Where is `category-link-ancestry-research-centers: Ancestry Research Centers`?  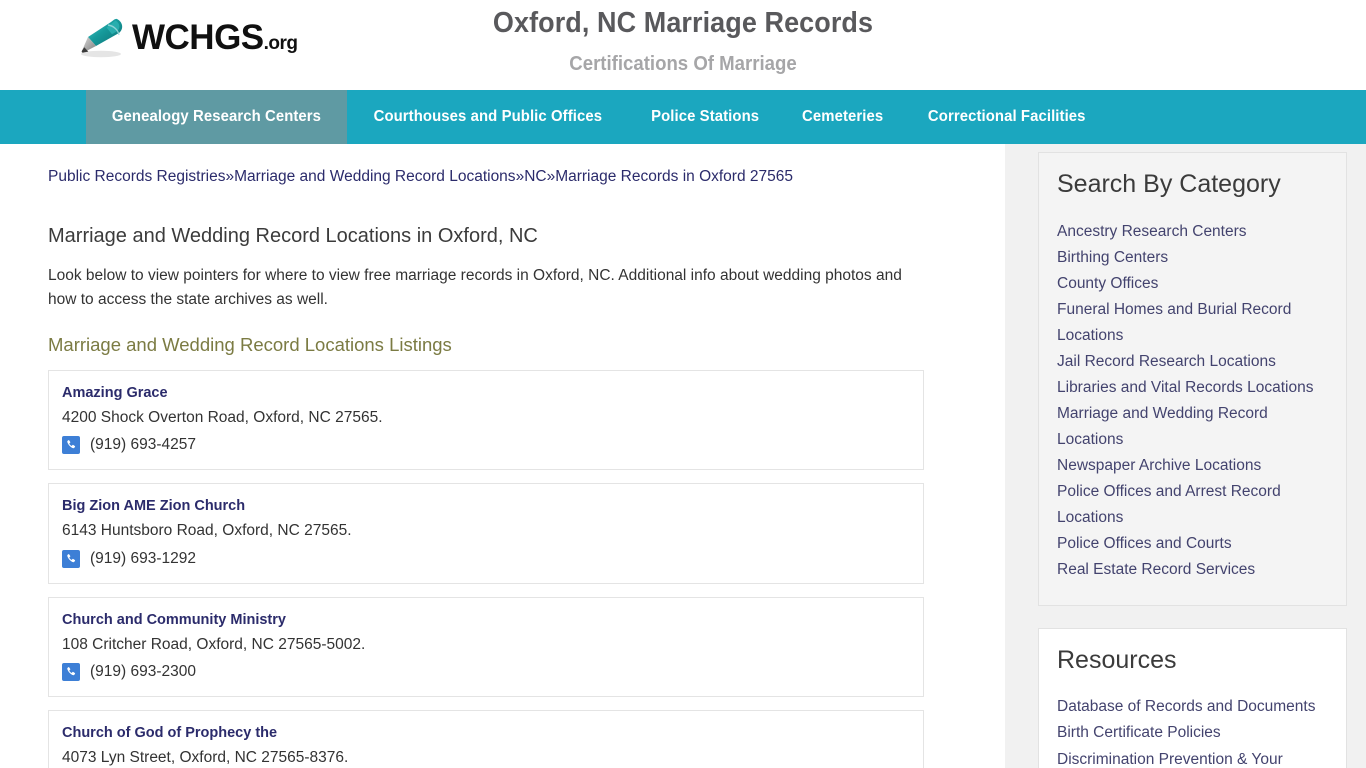 category-link-ancestry-research-centers: Ancestry Research Centers is located at coordinates (1192, 232).